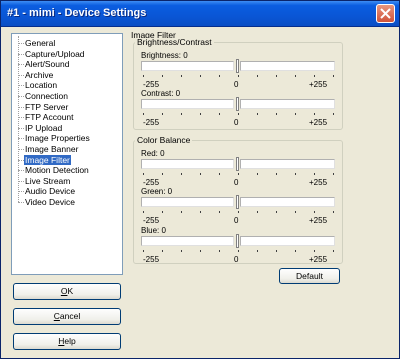 The height and width of the screenshot is (359, 400). I want to click on brightness-scale-min: -255, so click(151, 84).